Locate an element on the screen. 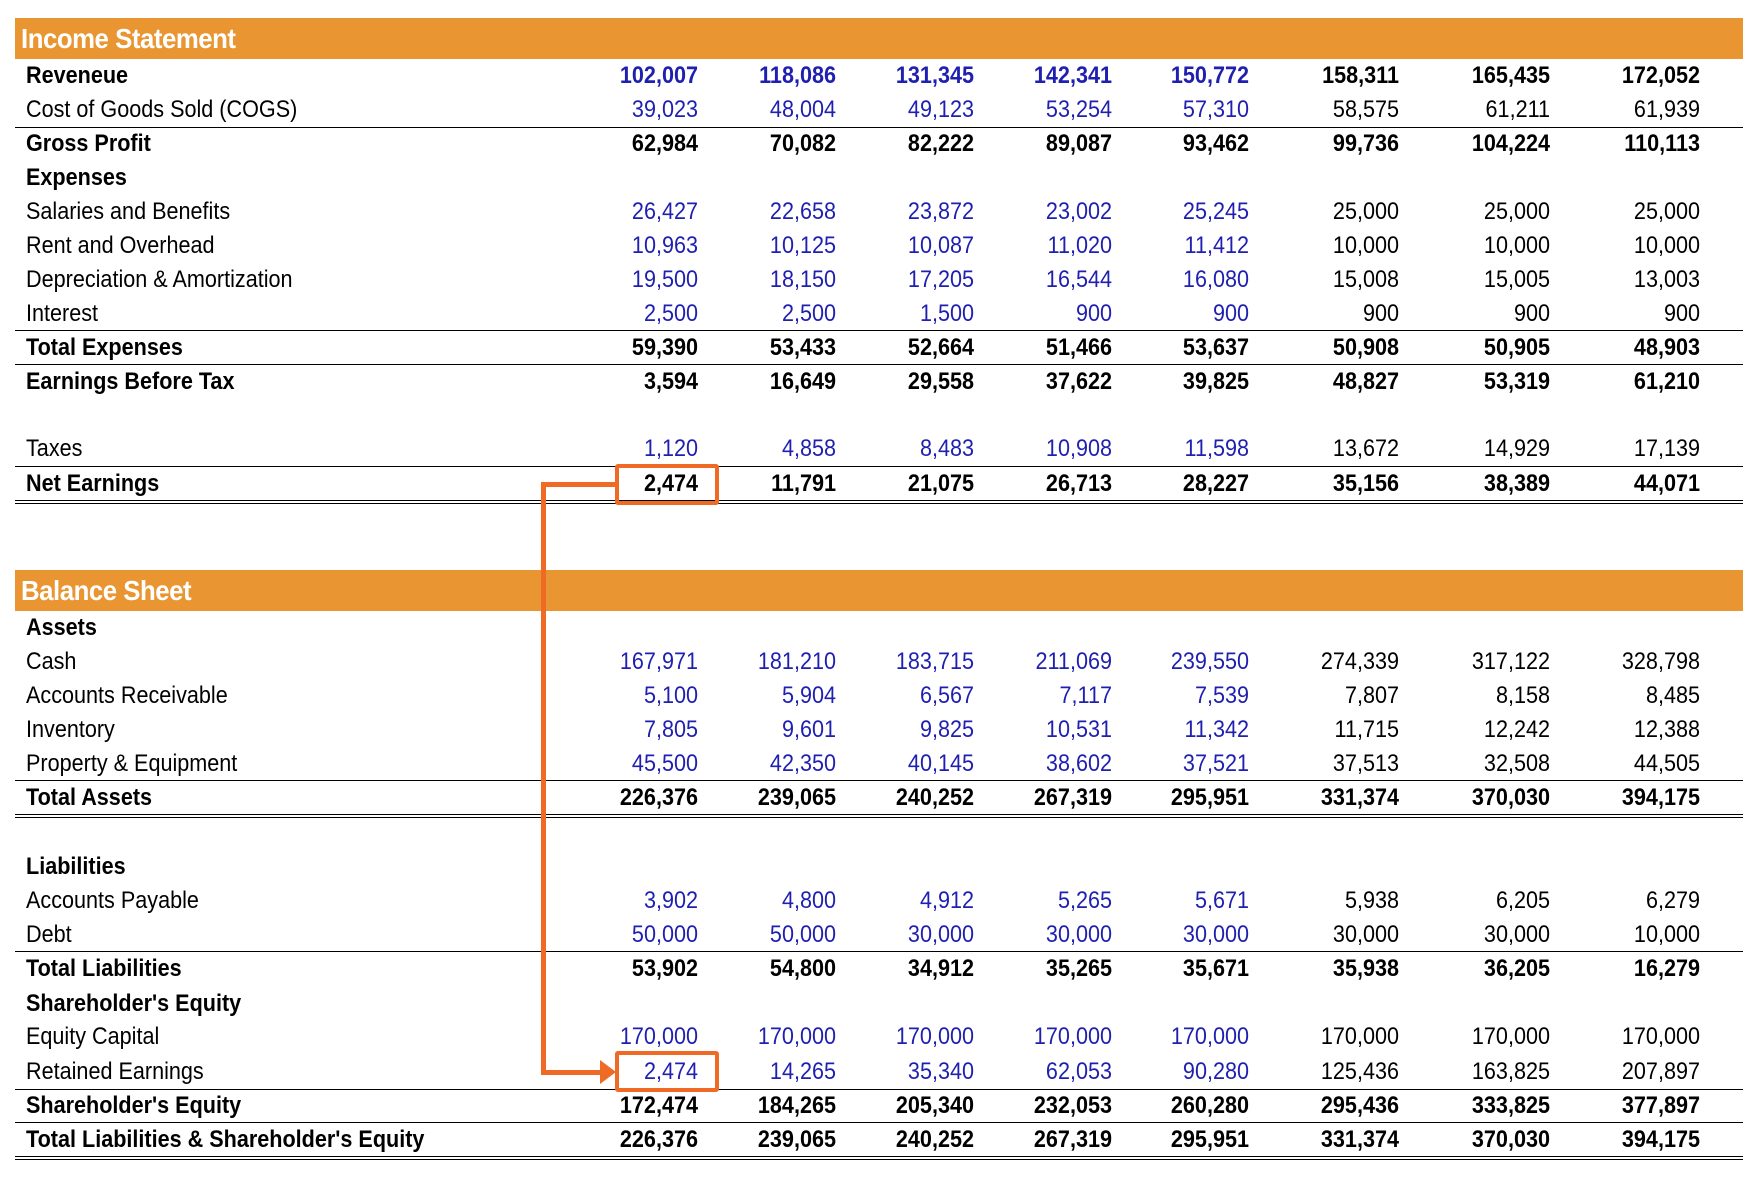  value-cell: 142,341 is located at coordinates (1049, 76).